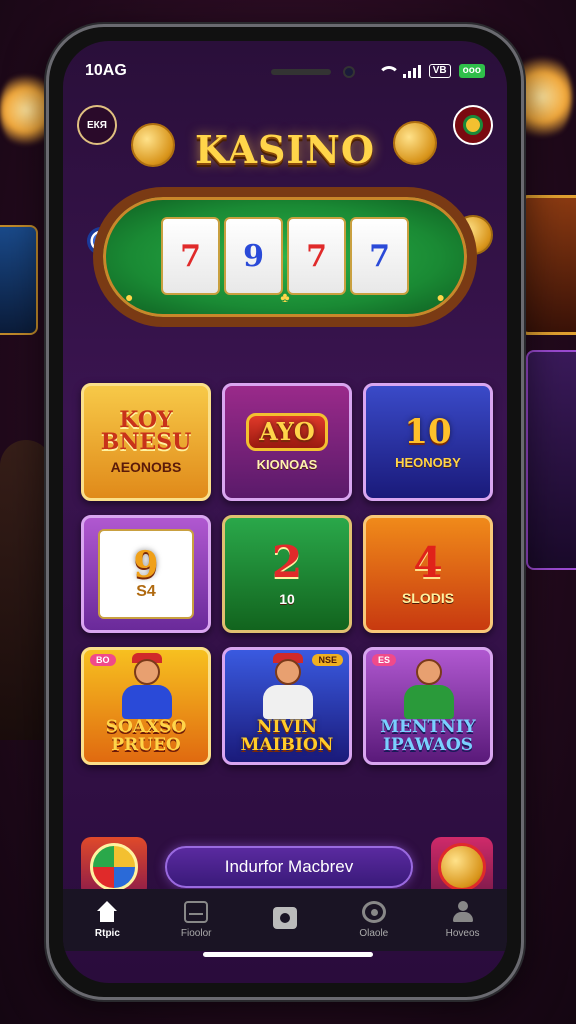 This screenshot has height=1024, width=576. I want to click on game-tile: 9 S4, so click(146, 574).